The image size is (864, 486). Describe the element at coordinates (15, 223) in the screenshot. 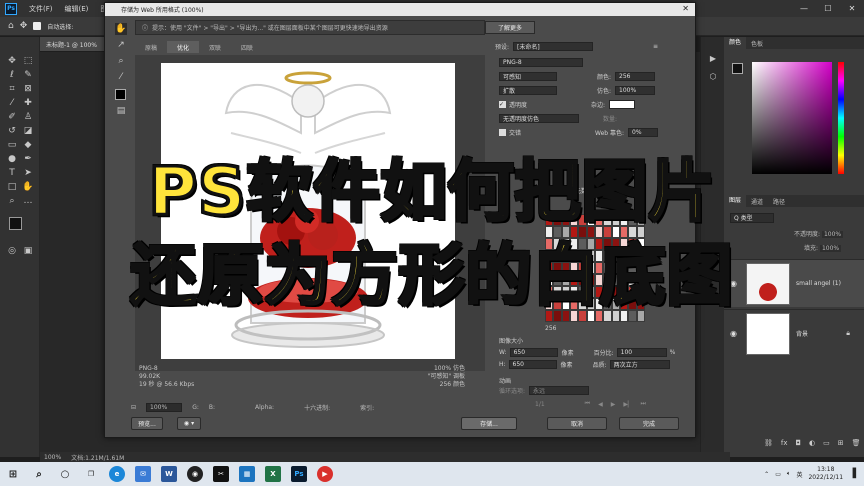

I see `foreground-color-swatch` at that location.